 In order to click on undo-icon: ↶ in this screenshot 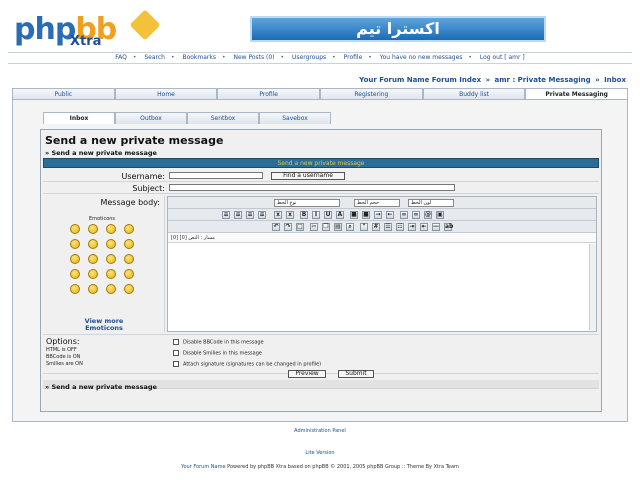, I will do `click(276, 227)`.